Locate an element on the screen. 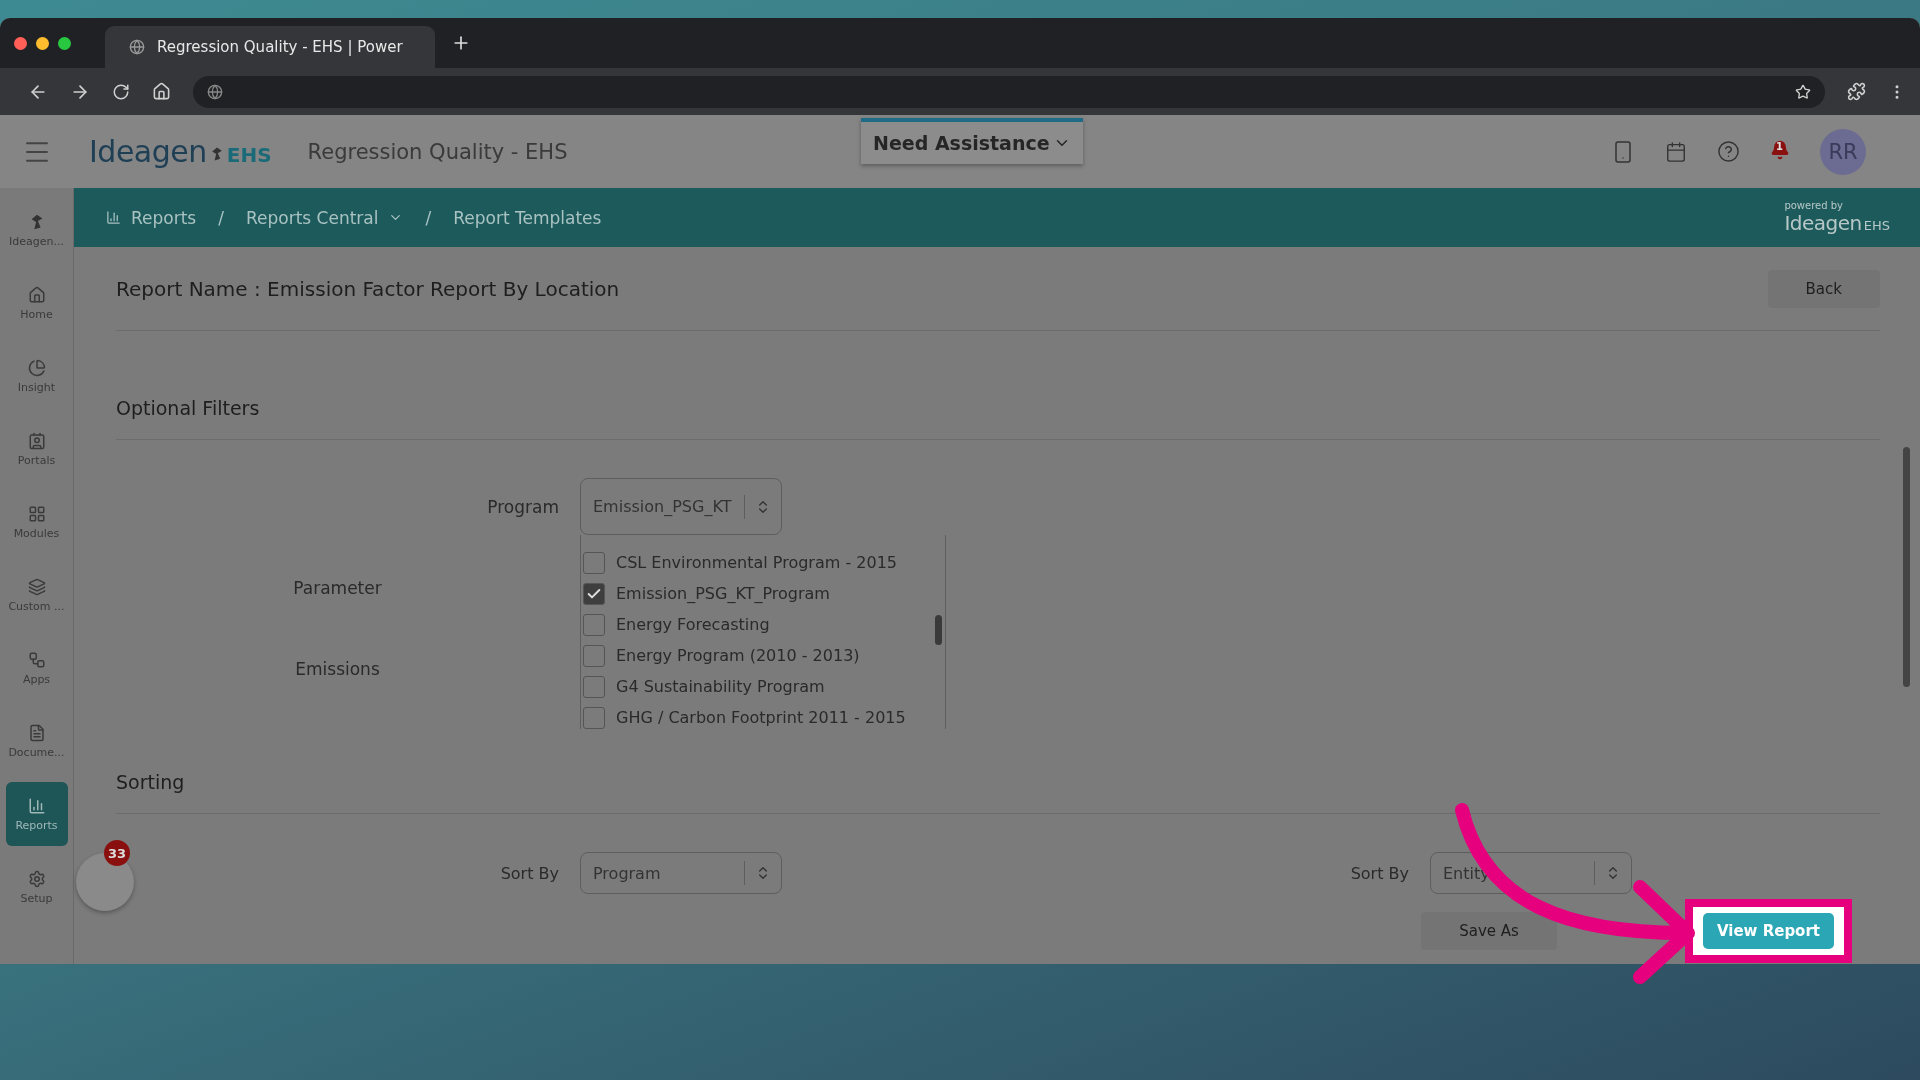 Image resolution: width=1920 pixels, height=1080 pixels. save-as-button: Save As is located at coordinates (1489, 930).